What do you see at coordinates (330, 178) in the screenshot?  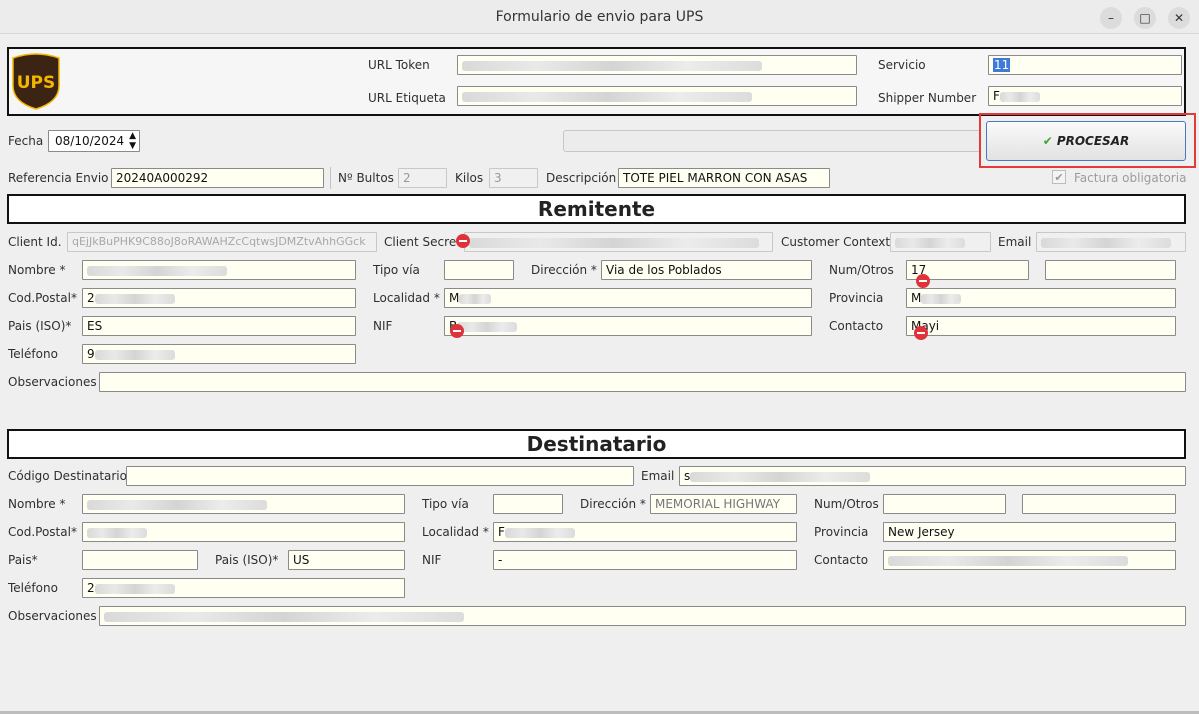 I see `separator` at bounding box center [330, 178].